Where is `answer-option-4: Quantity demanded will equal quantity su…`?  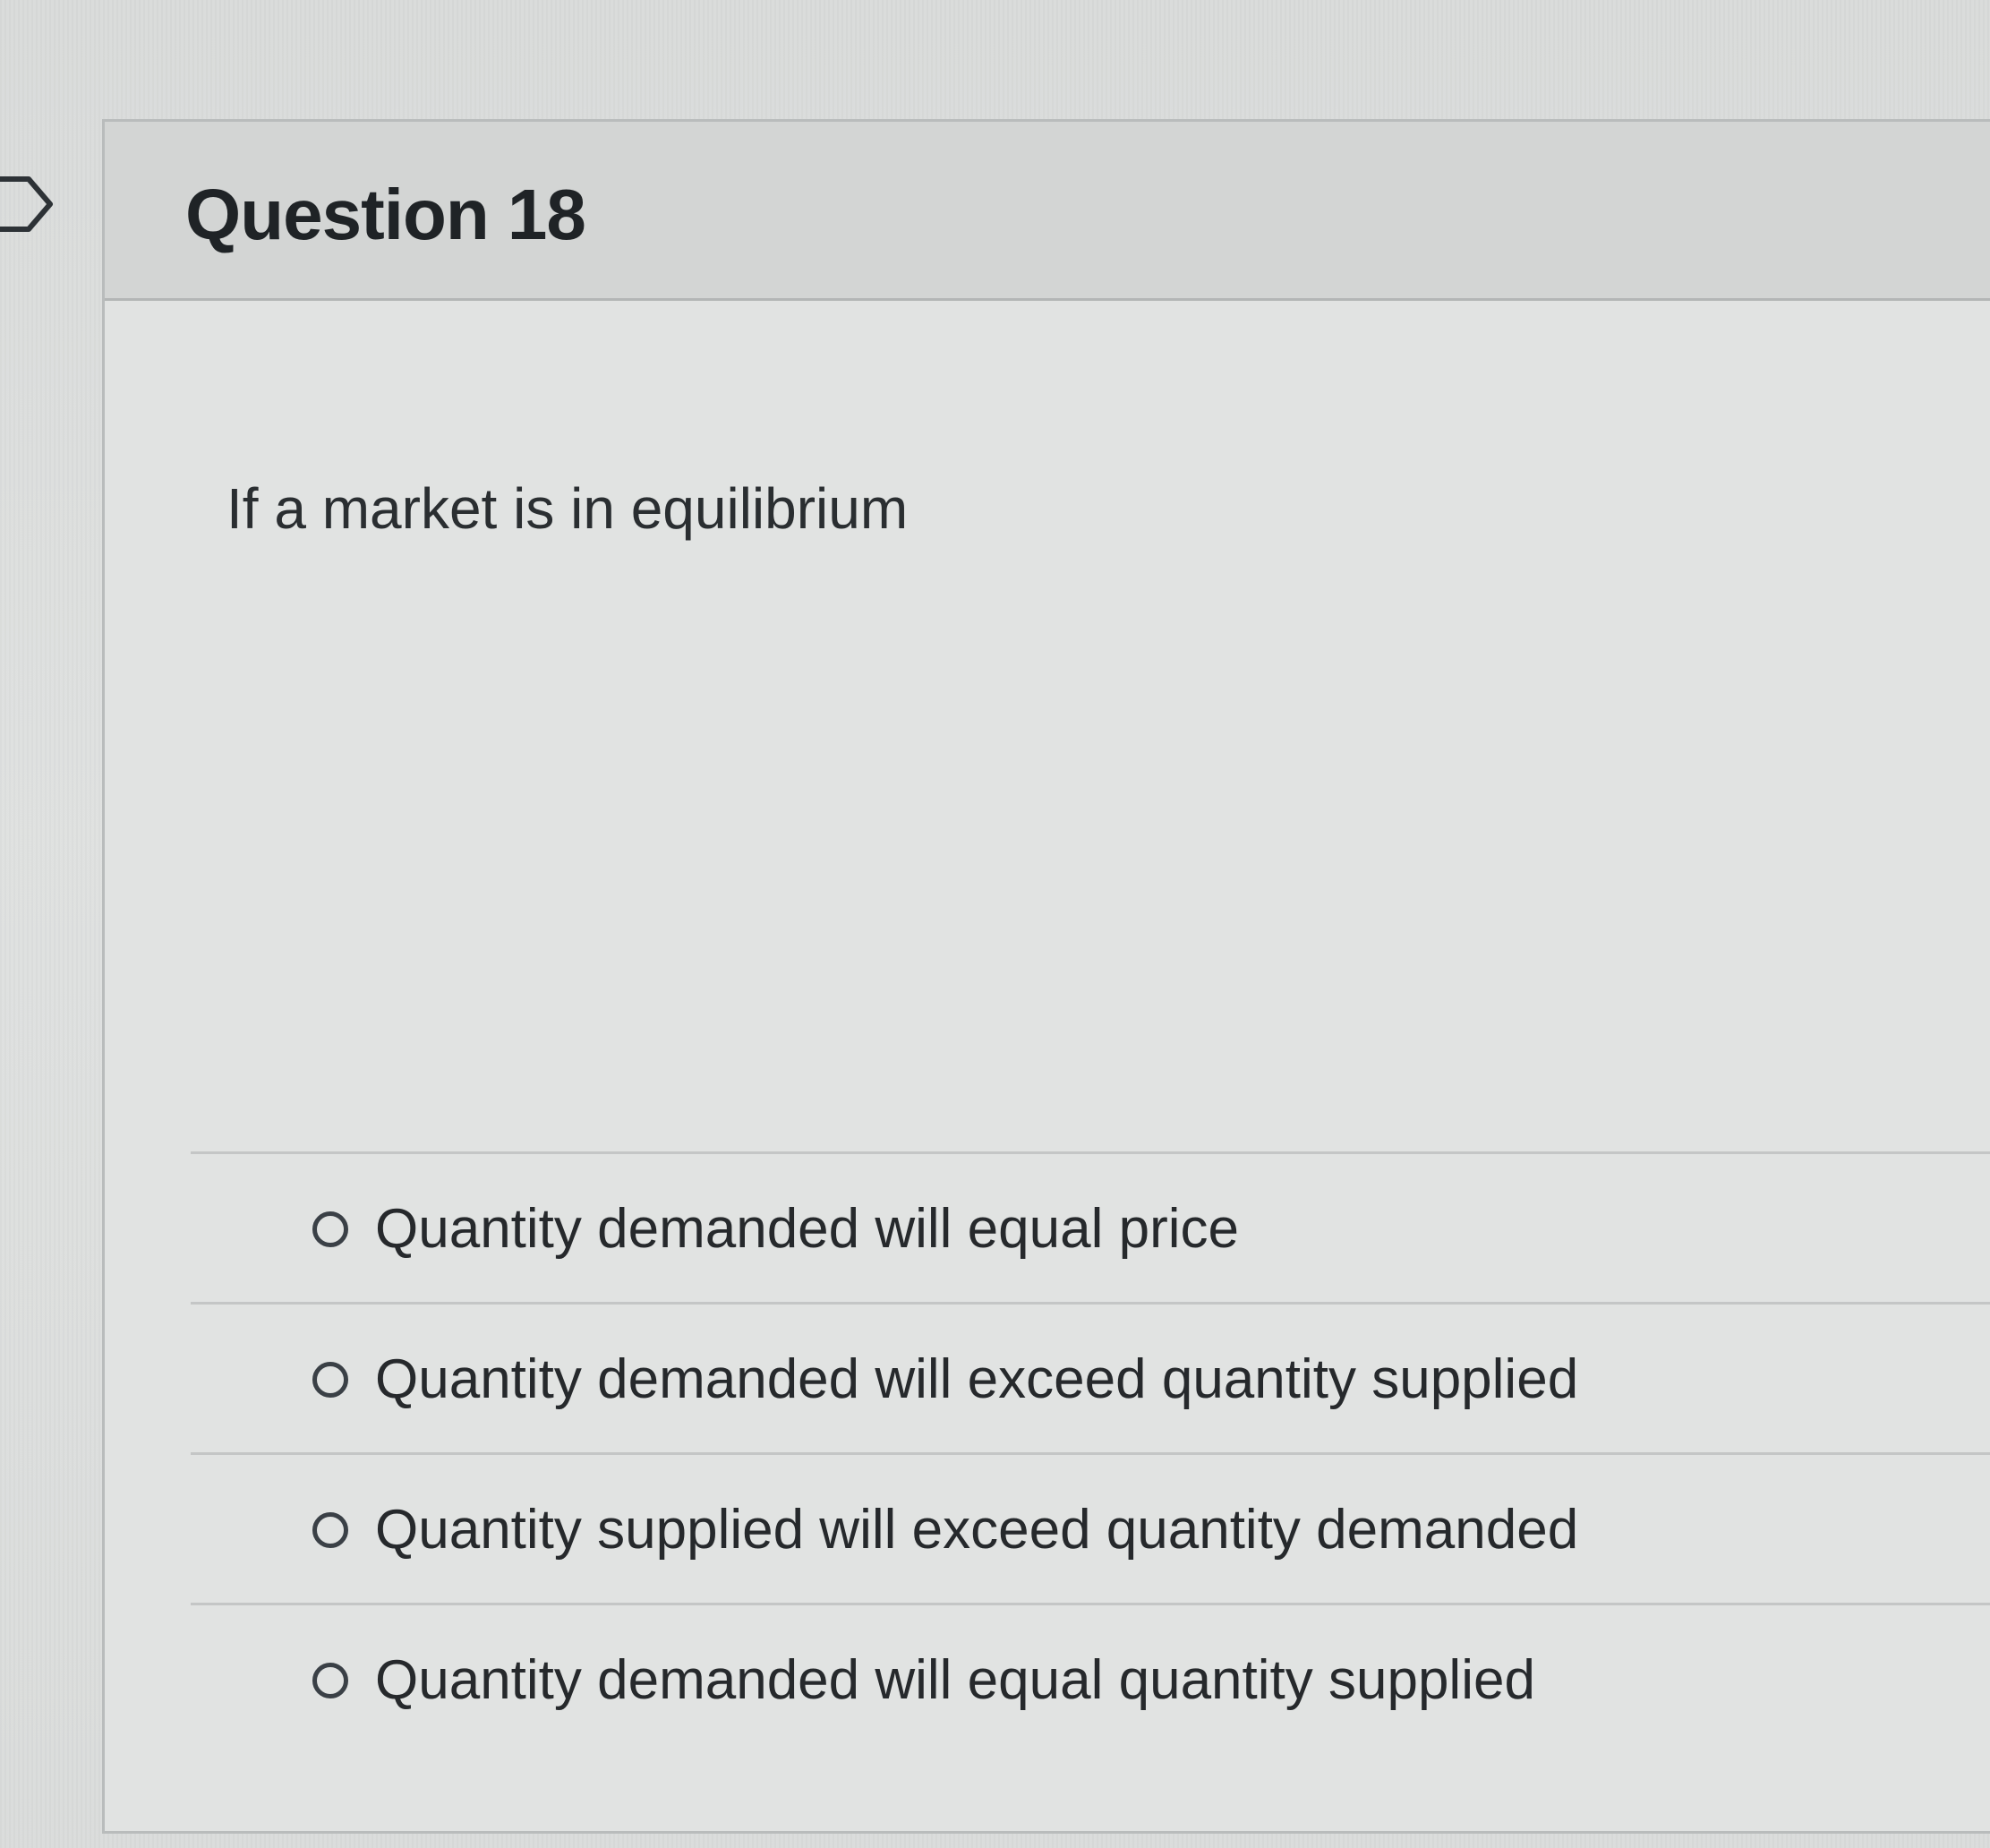 answer-option-4: Quantity demanded will equal quantity su… is located at coordinates (1090, 1678).